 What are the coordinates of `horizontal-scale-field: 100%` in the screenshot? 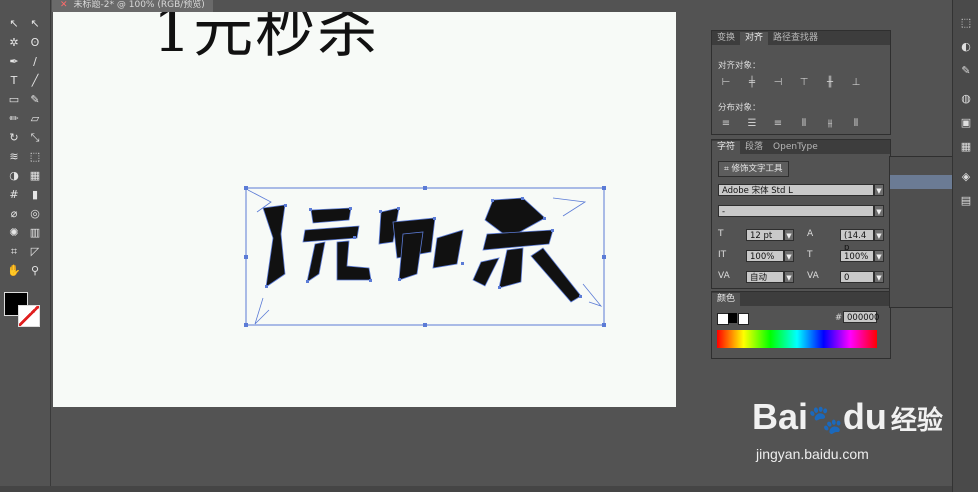 It's located at (857, 256).